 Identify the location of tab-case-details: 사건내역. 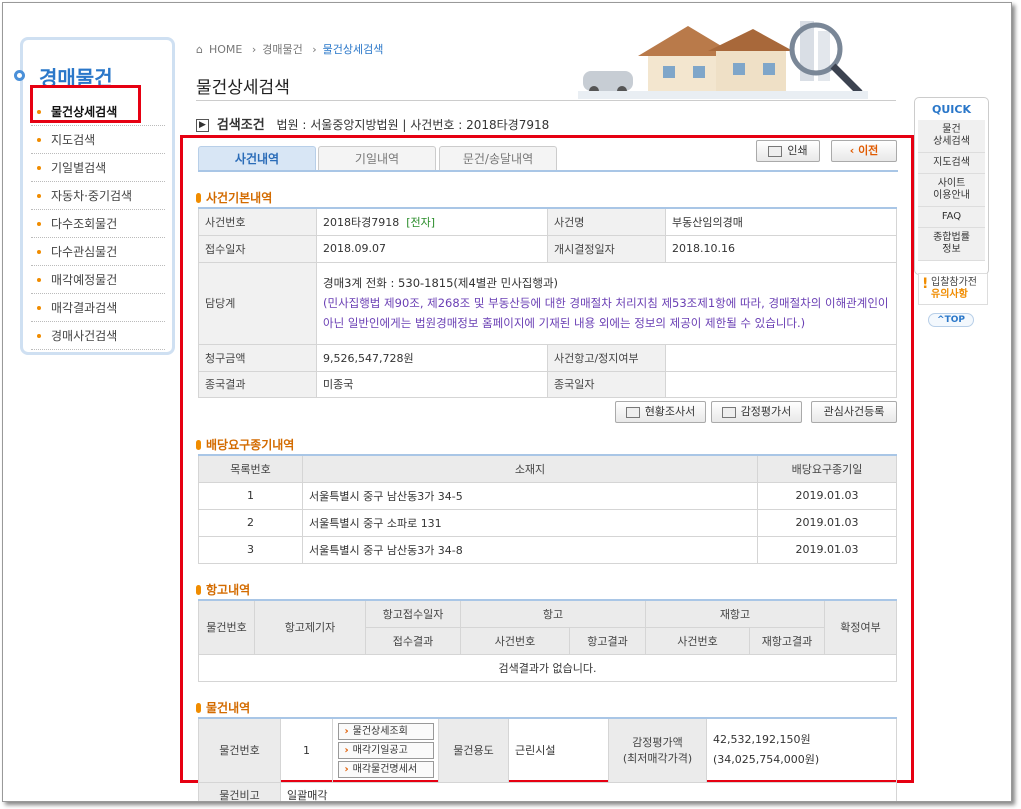
(257, 158).